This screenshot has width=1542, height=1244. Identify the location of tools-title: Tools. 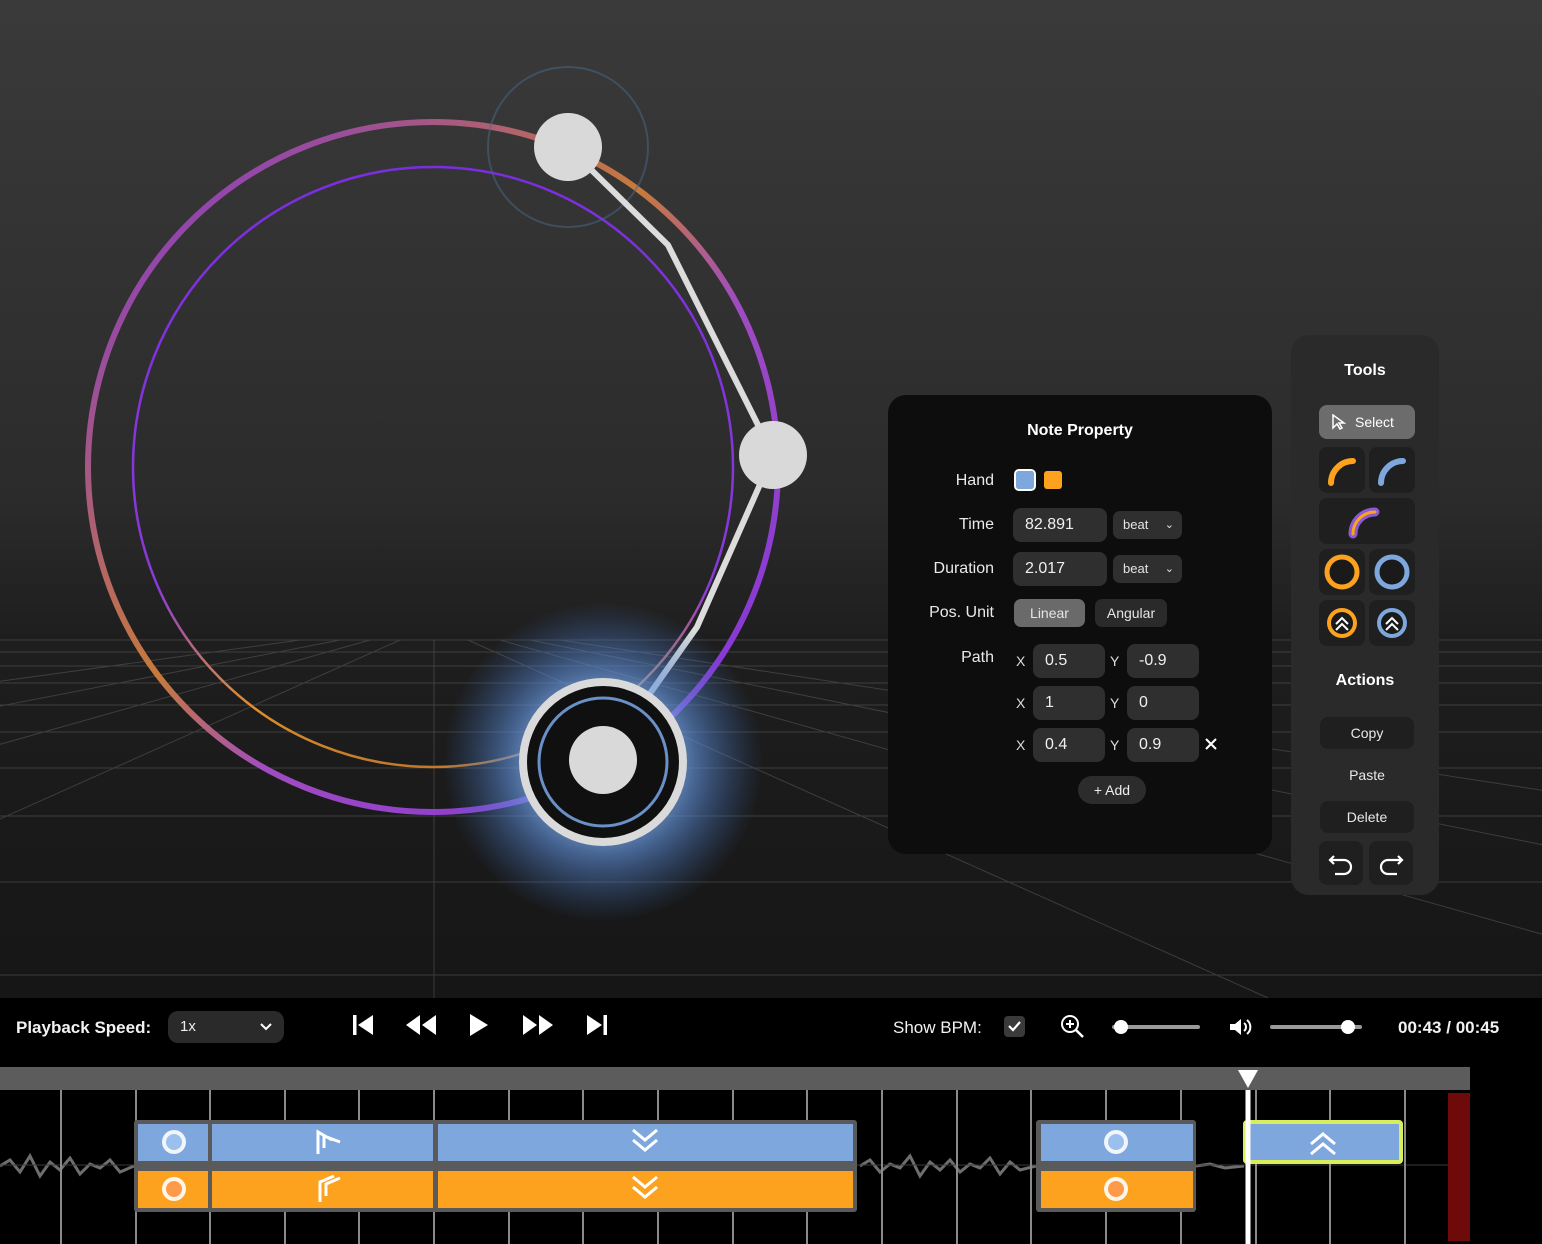
(1365, 370).